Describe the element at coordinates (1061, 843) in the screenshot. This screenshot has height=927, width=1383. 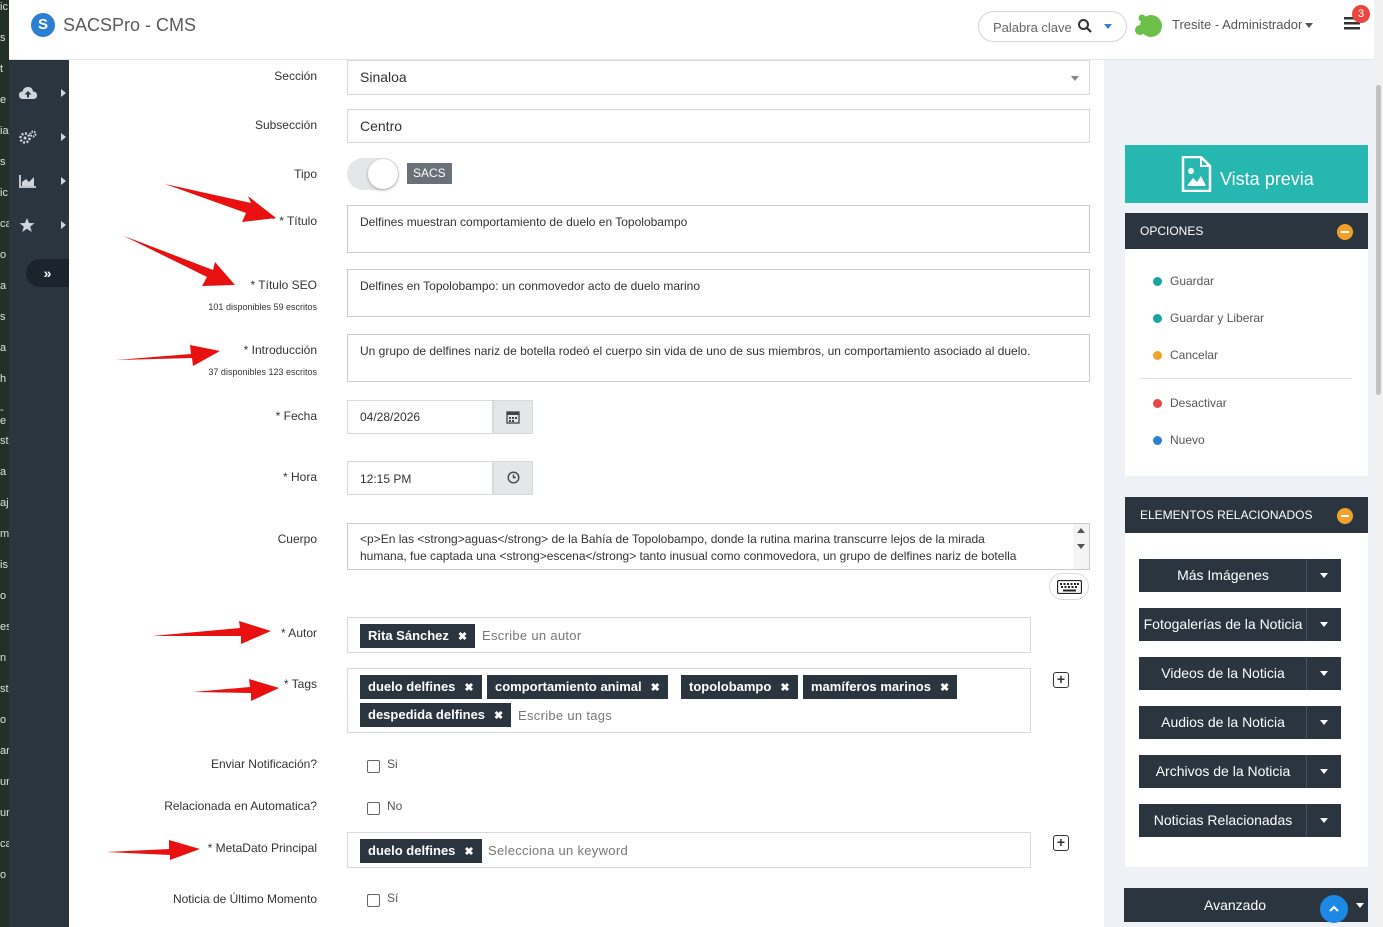
I see `add-metadato-button: +` at that location.